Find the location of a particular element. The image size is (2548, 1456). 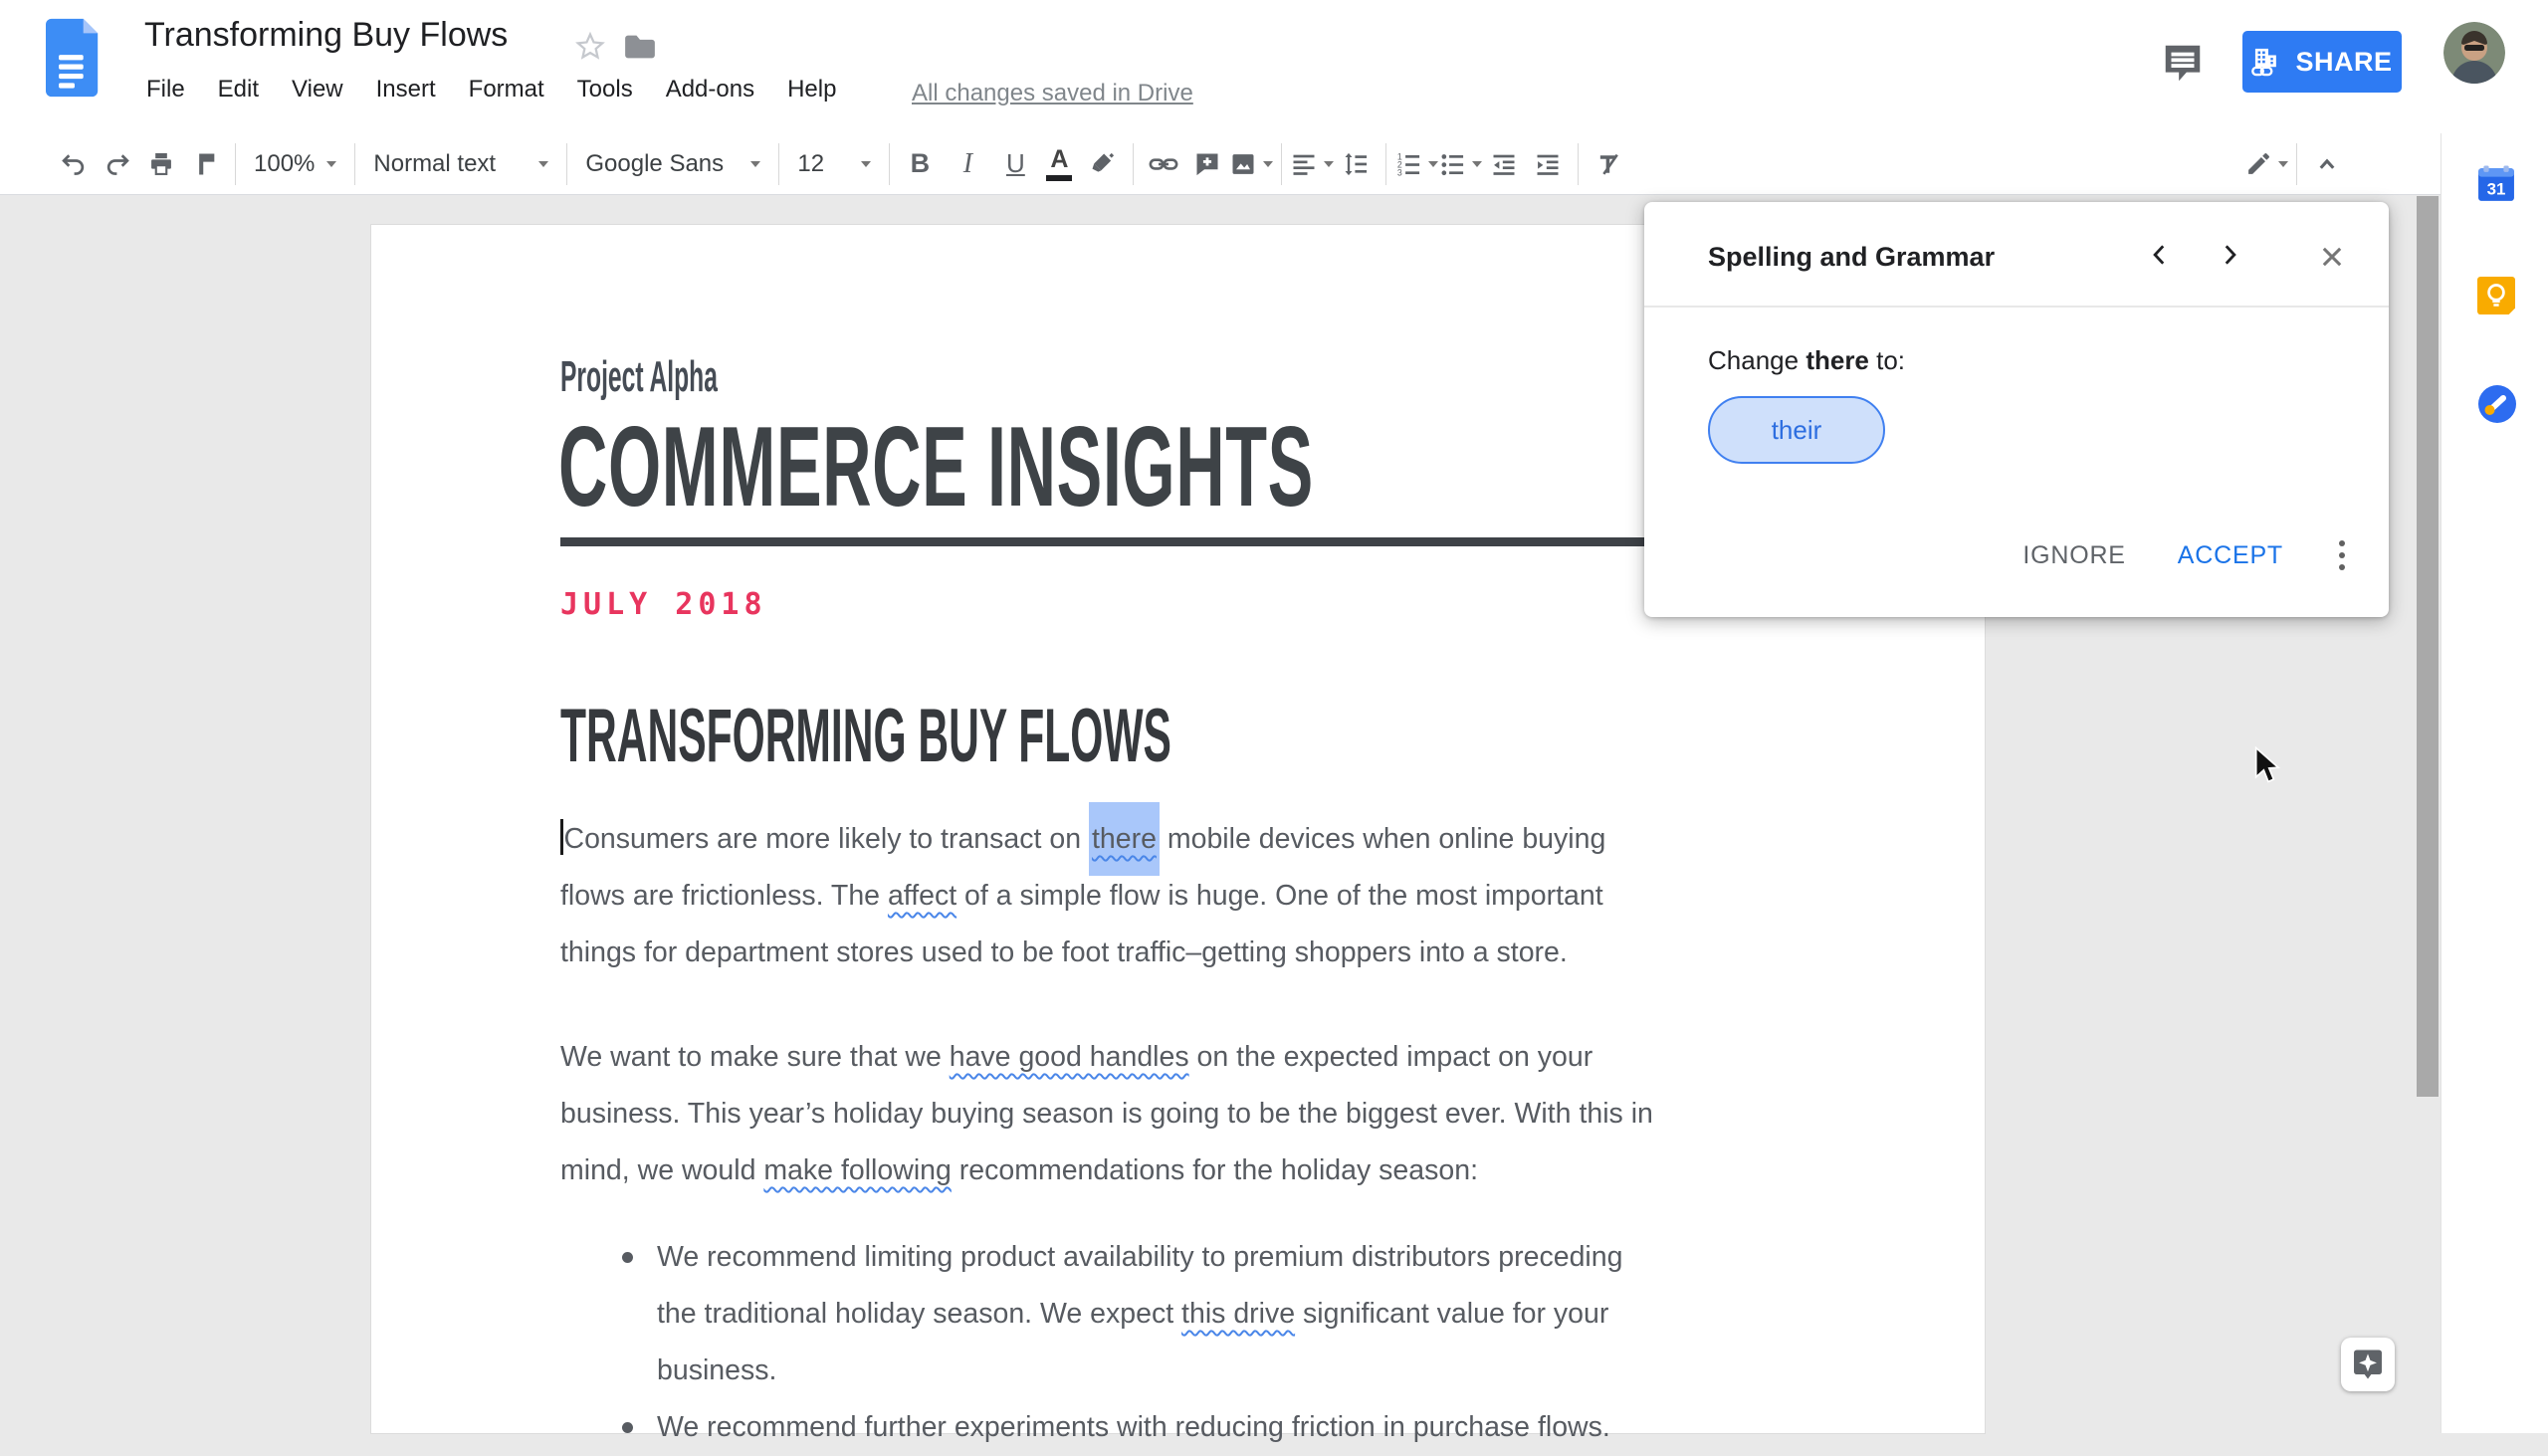

close-icon is located at coordinates (2332, 257).